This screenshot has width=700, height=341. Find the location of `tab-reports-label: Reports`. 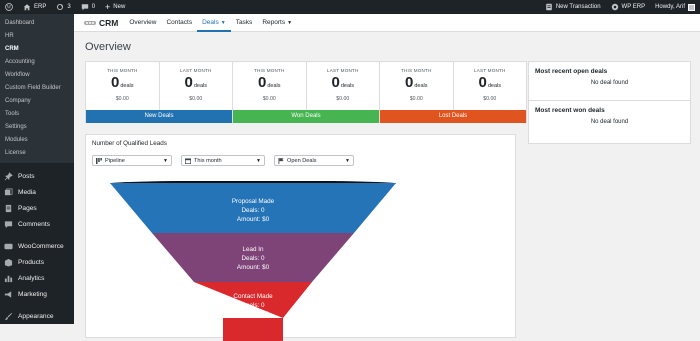

tab-reports-label: Reports is located at coordinates (274, 22).